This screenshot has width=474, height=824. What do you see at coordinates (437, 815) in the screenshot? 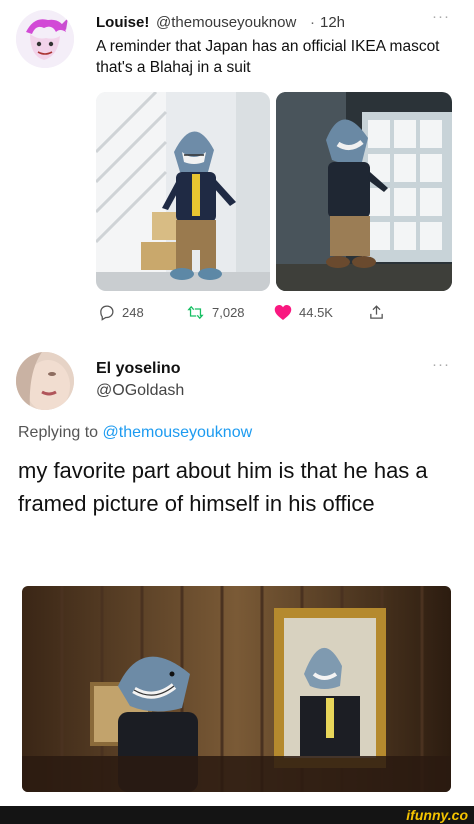
I see `ifunny-logo: ifunny.co` at bounding box center [437, 815].